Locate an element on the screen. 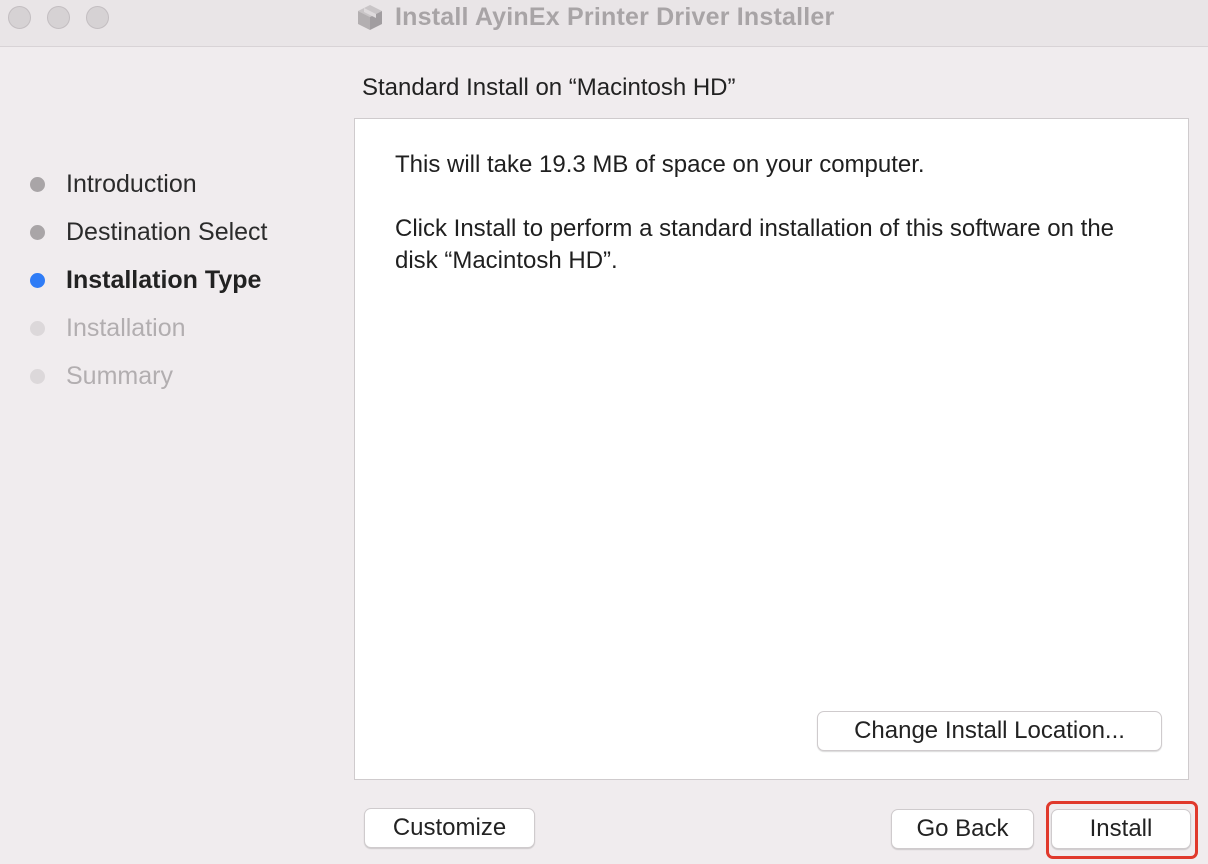 This screenshot has width=1208, height=864. window-title-group: Install AyinEx Printer Driver Installer is located at coordinates (594, 17).